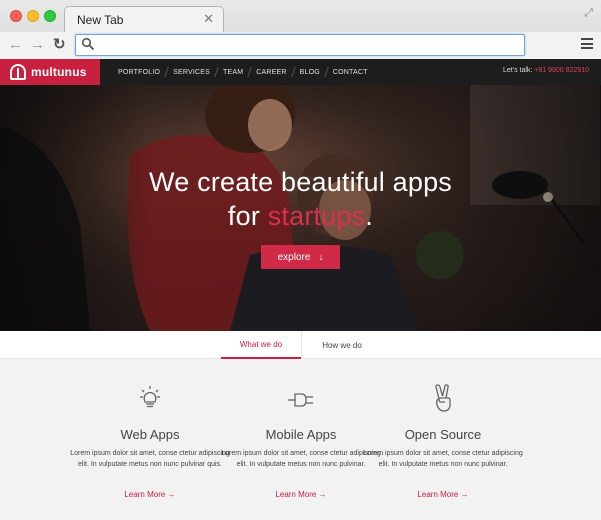 This screenshot has height=520, width=601. I want to click on hero-accent-word: startups, so click(316, 216).